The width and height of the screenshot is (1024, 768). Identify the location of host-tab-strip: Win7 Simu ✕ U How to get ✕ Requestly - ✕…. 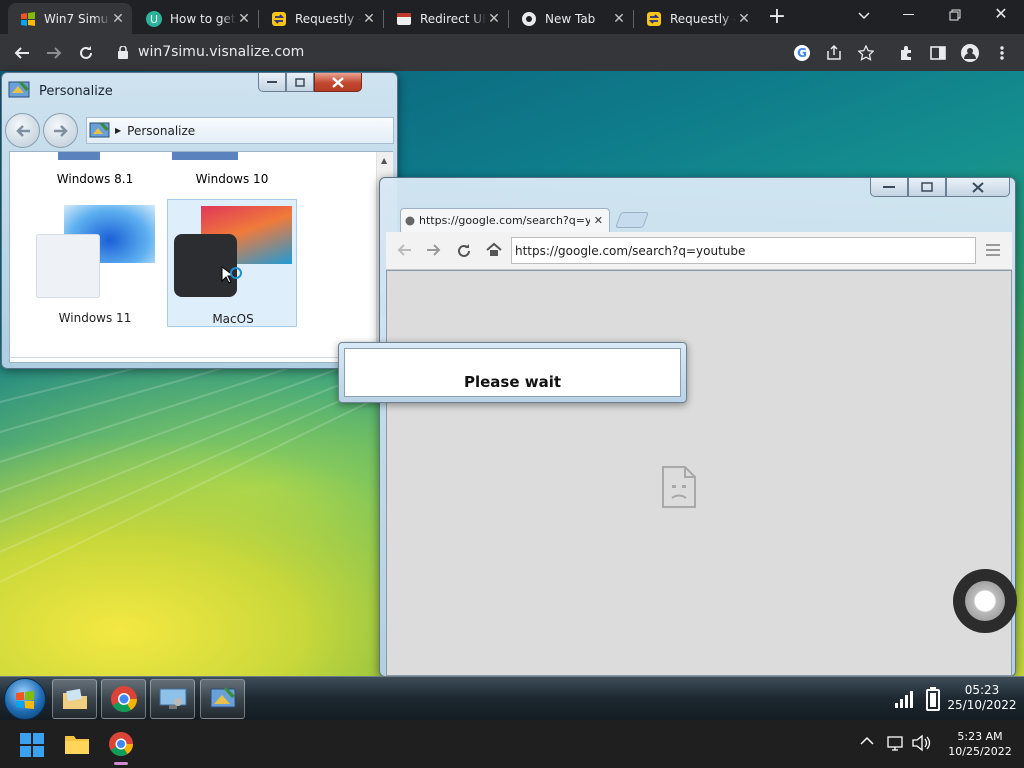
(512, 17).